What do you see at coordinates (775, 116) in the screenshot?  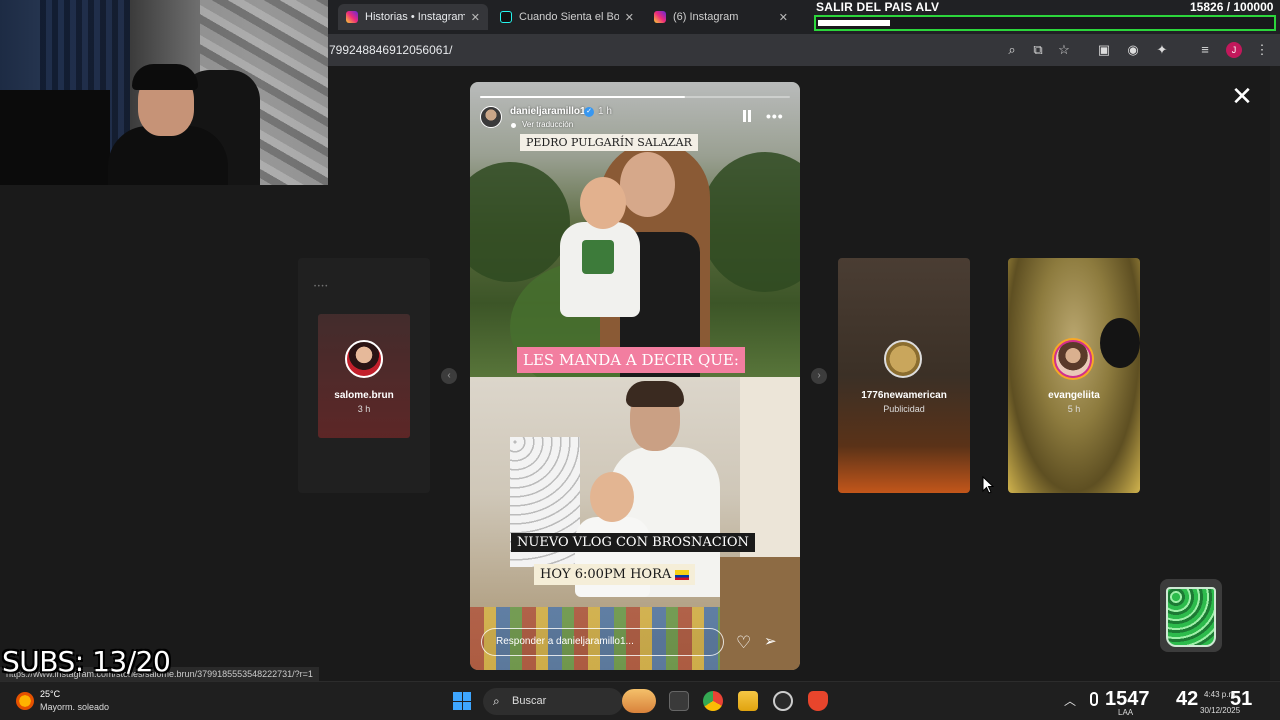 I see `more-options-icon: •••` at bounding box center [775, 116].